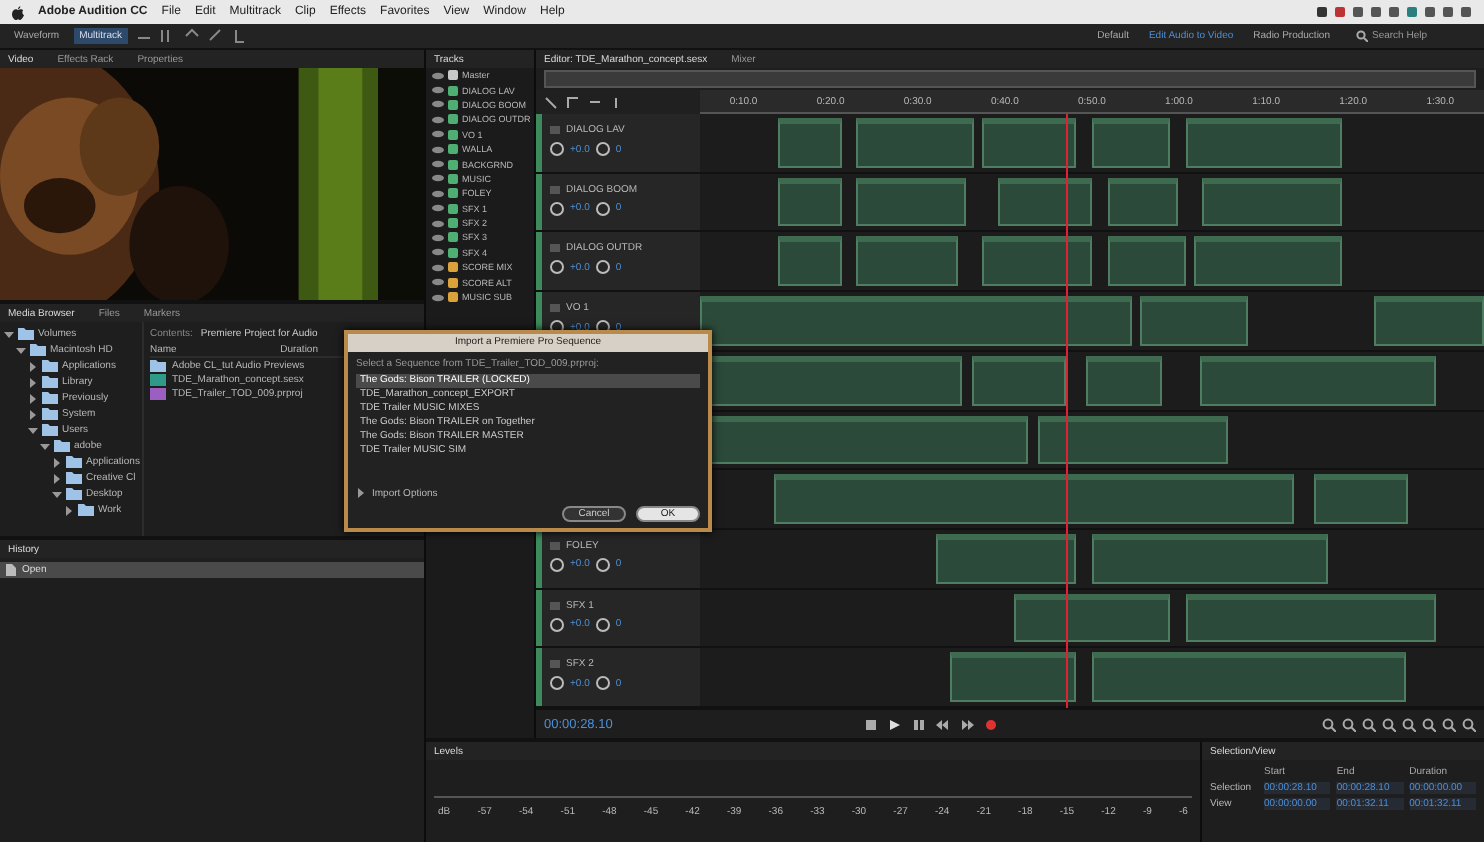  Describe the element at coordinates (18, 12) in the screenshot. I see `apple-icon` at that location.